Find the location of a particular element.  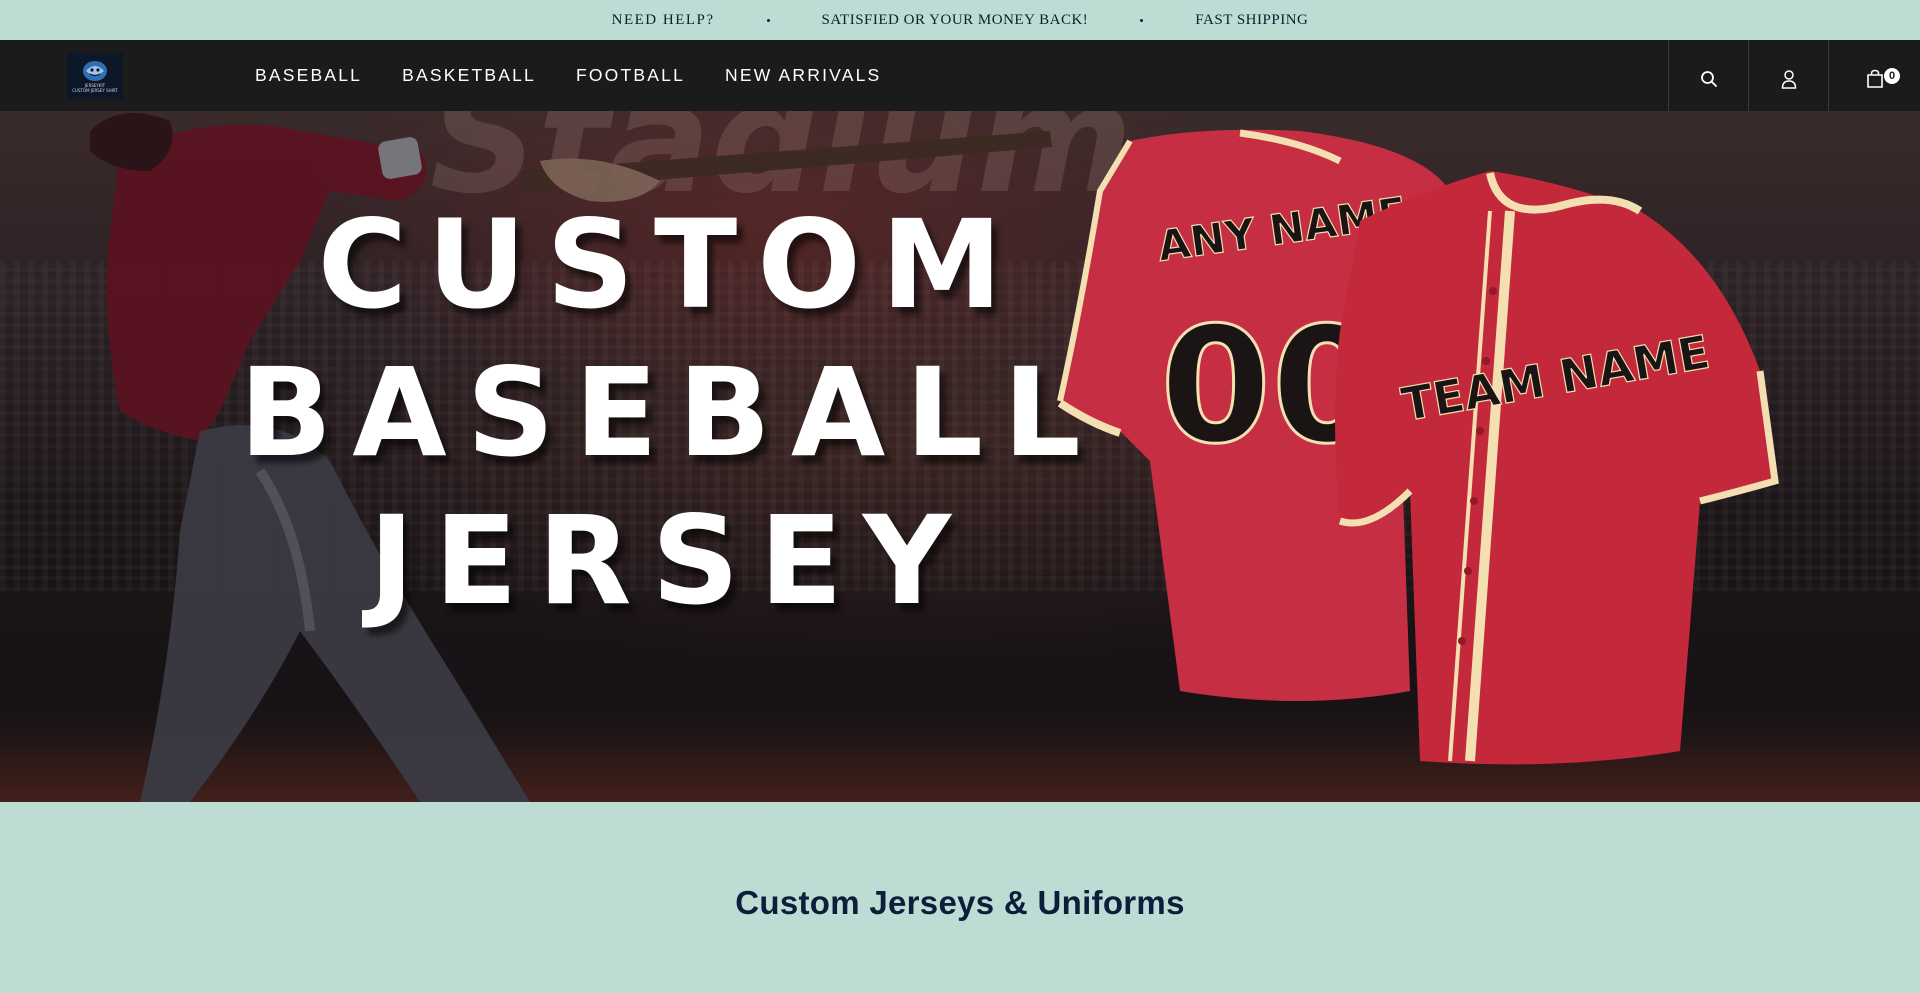

cart-button: 0 is located at coordinates (1874, 78).